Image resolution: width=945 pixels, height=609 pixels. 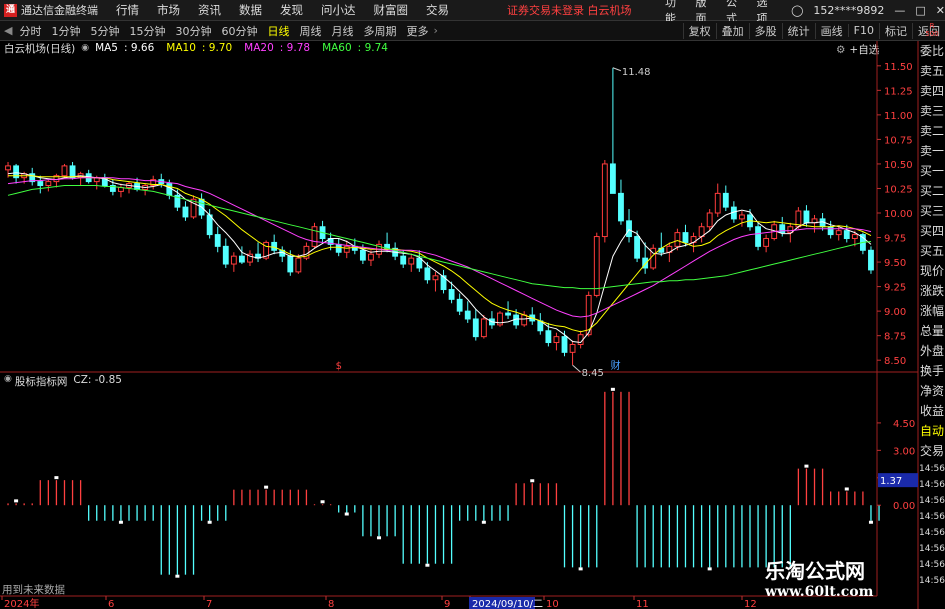 What do you see at coordinates (895, 337) in the screenshot?
I see `price-tick-label: 8.75` at bounding box center [895, 337].